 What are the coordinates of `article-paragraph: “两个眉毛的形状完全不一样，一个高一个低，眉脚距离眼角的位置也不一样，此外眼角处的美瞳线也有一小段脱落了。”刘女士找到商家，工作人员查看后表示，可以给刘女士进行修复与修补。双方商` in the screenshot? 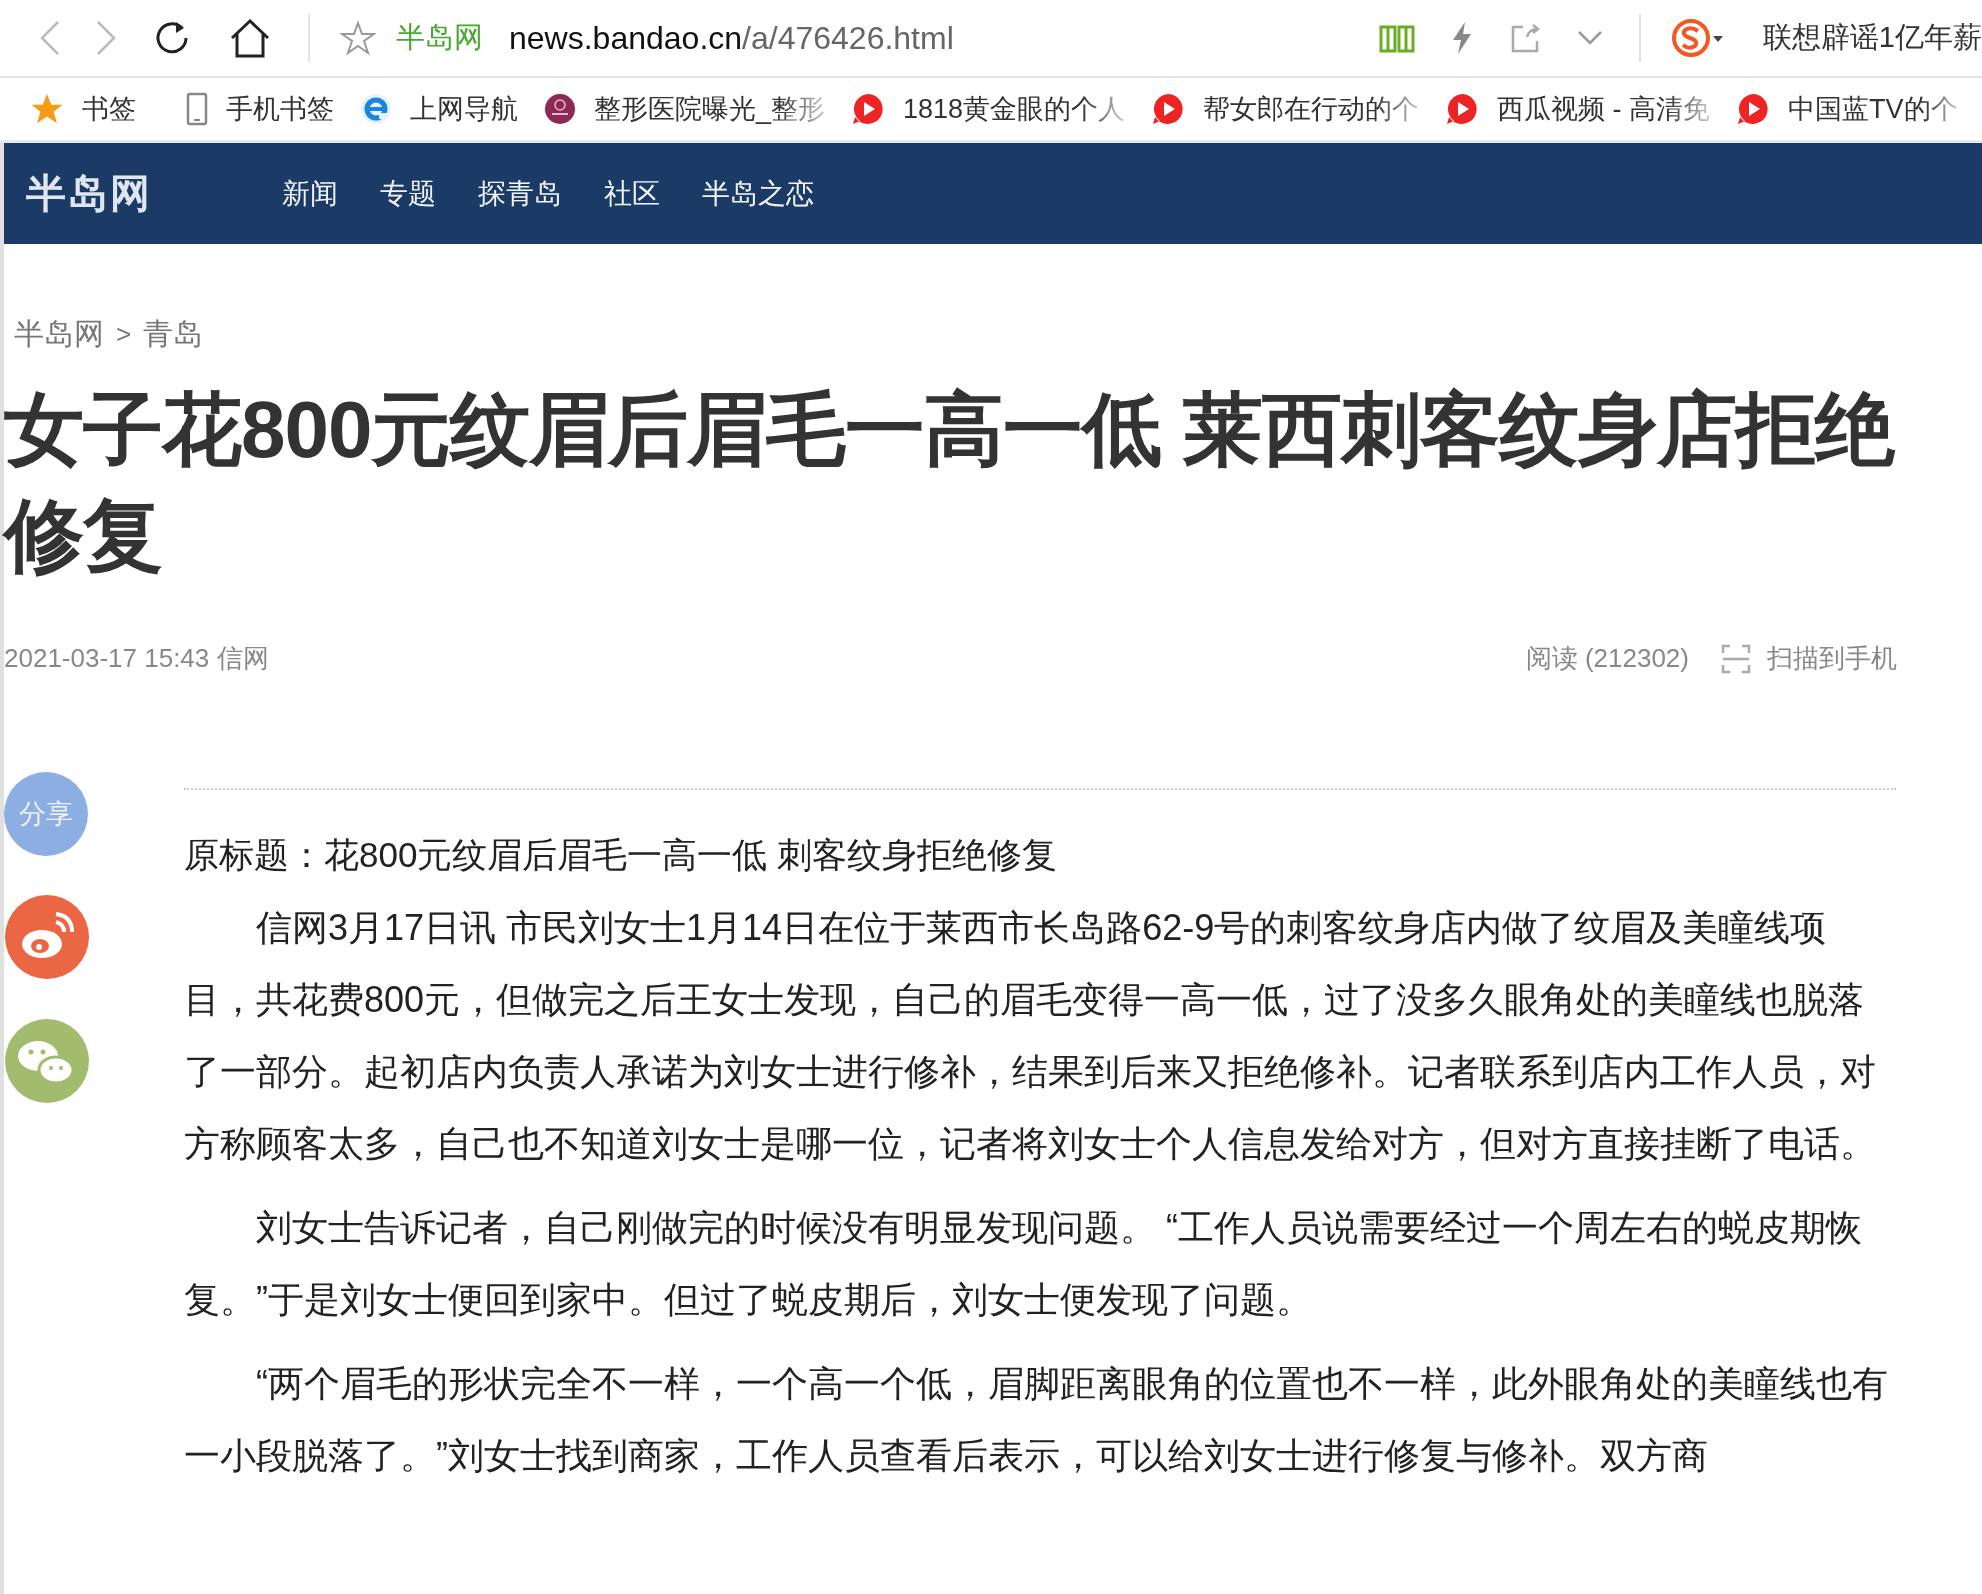 It's located at (1036, 1420).